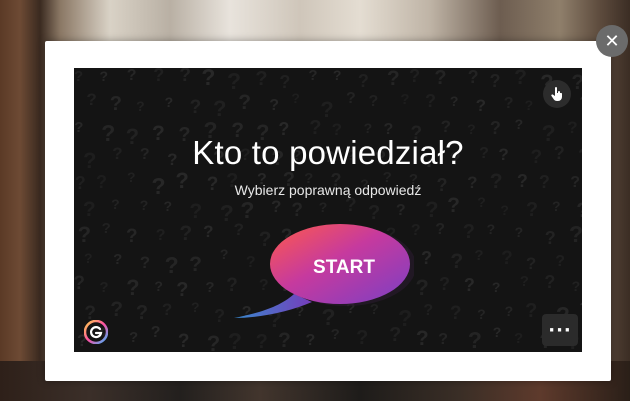 This screenshot has height=401, width=630. I want to click on more-icon: ···, so click(560, 330).